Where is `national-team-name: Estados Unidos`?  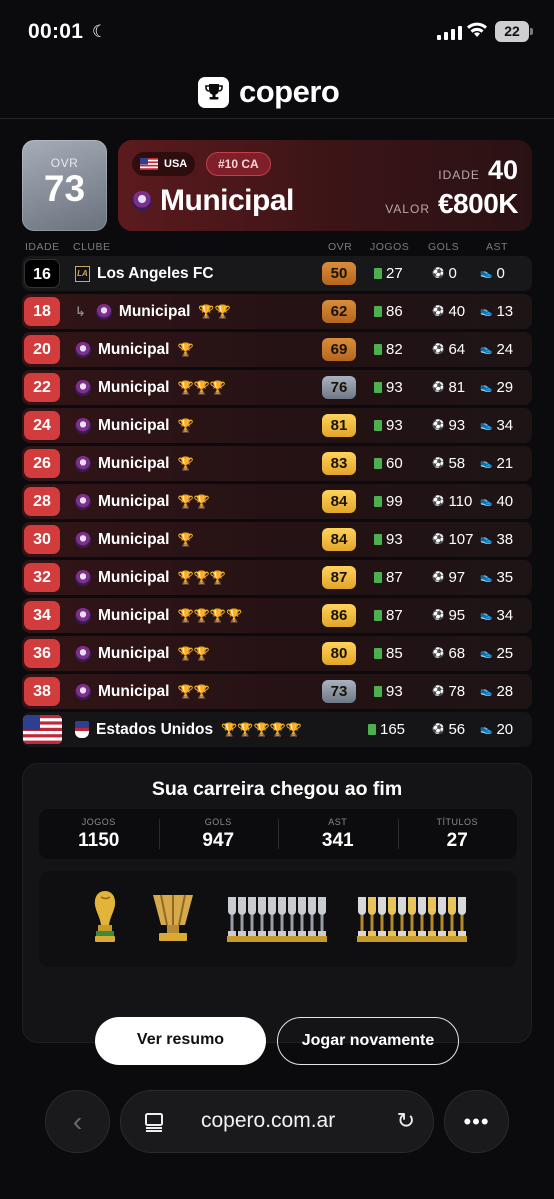 national-team-name: Estados Unidos is located at coordinates (155, 729).